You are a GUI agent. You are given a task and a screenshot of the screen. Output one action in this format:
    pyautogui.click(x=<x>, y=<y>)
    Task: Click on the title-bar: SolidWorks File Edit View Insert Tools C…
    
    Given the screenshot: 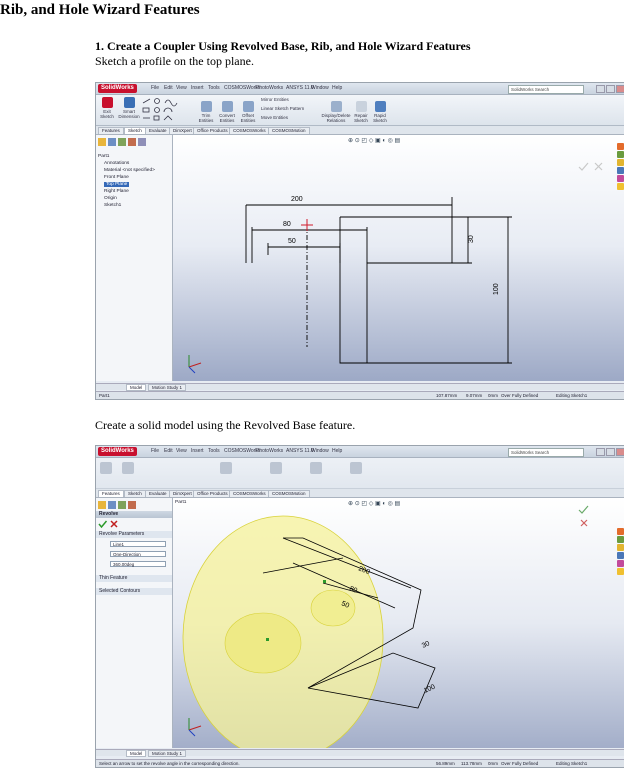 What is the action you would take?
    pyautogui.click(x=360, y=452)
    